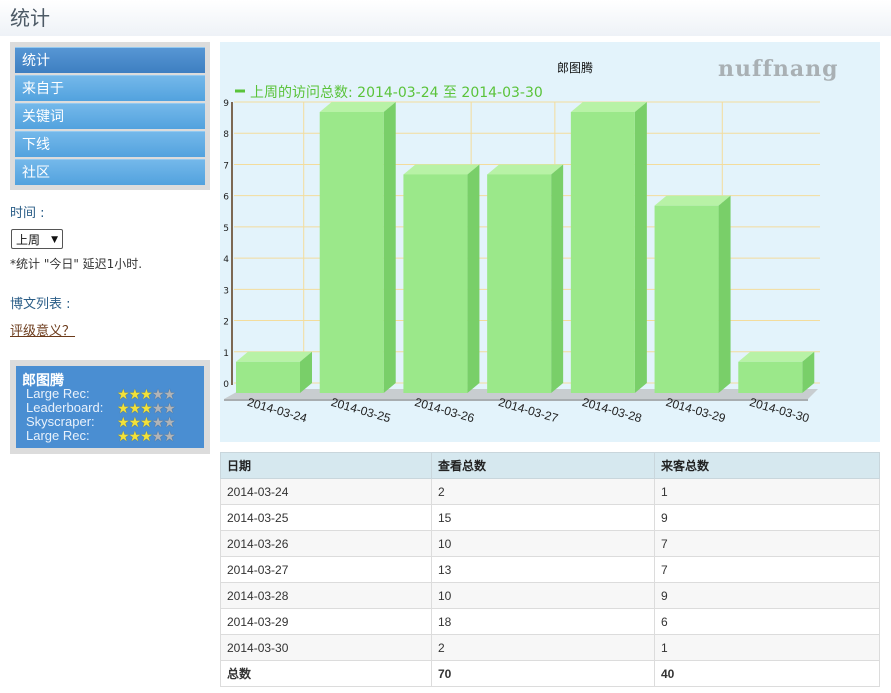 The height and width of the screenshot is (693, 891). Describe the element at coordinates (326, 465) in the screenshot. I see `header-date: 日期` at that location.